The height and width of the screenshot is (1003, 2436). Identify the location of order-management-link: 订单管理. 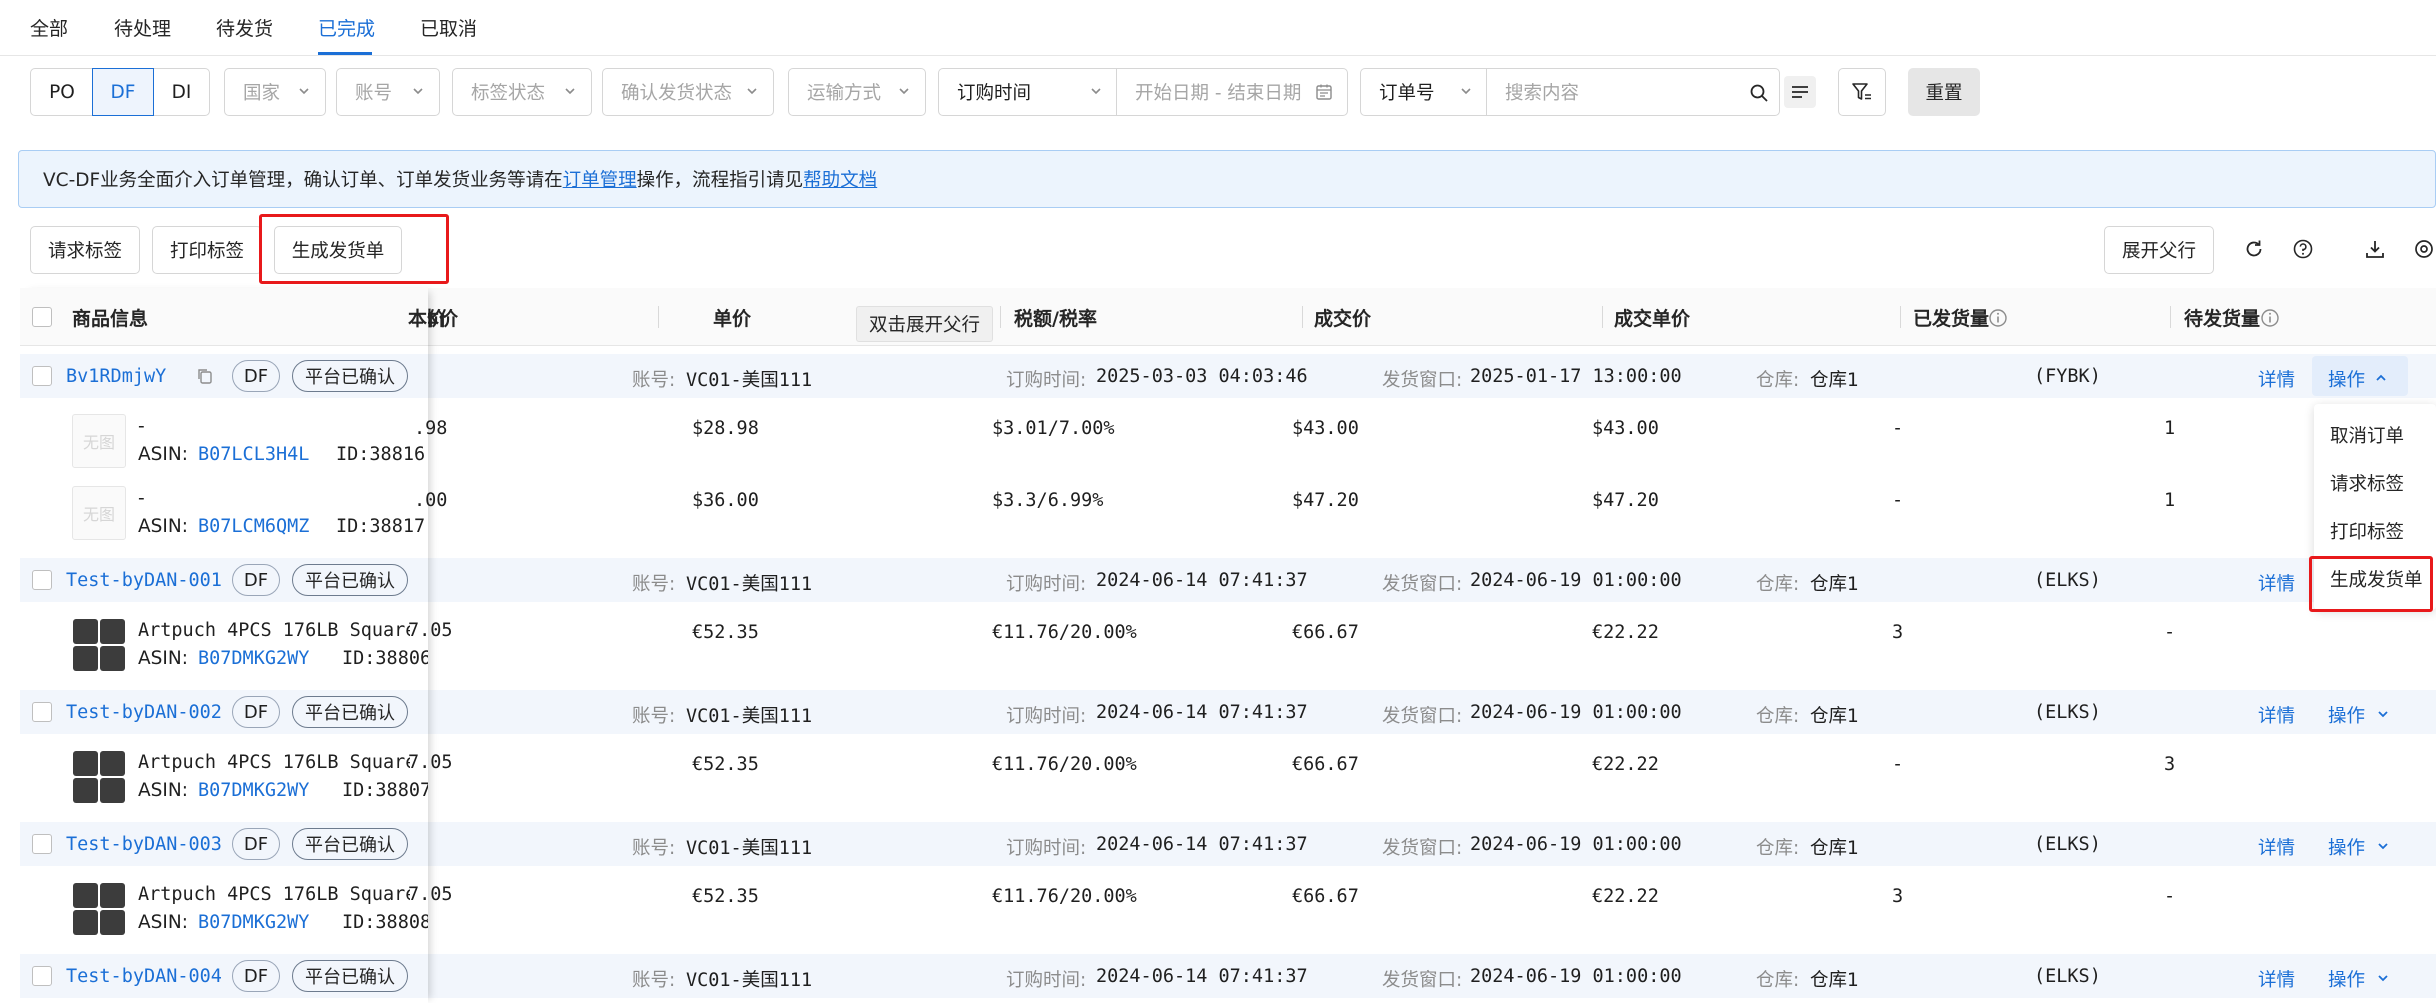
(600, 179).